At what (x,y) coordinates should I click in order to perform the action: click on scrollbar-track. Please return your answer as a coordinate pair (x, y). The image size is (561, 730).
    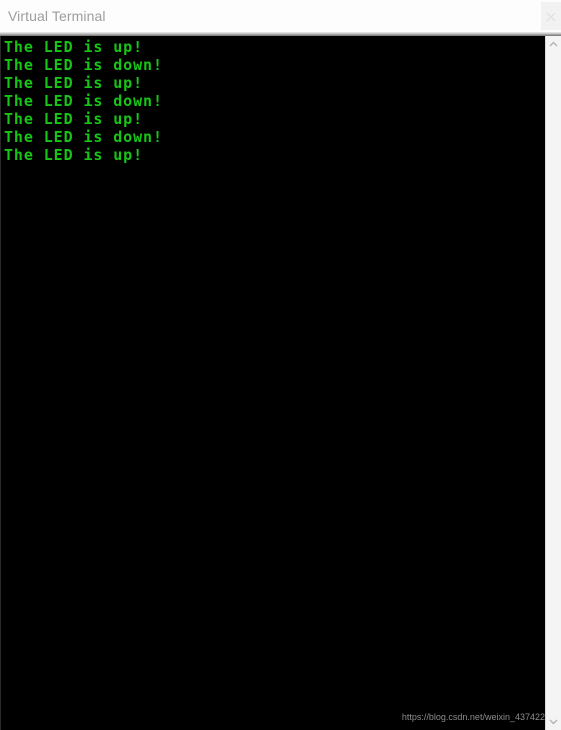
    Looking at the image, I should click on (553, 383).